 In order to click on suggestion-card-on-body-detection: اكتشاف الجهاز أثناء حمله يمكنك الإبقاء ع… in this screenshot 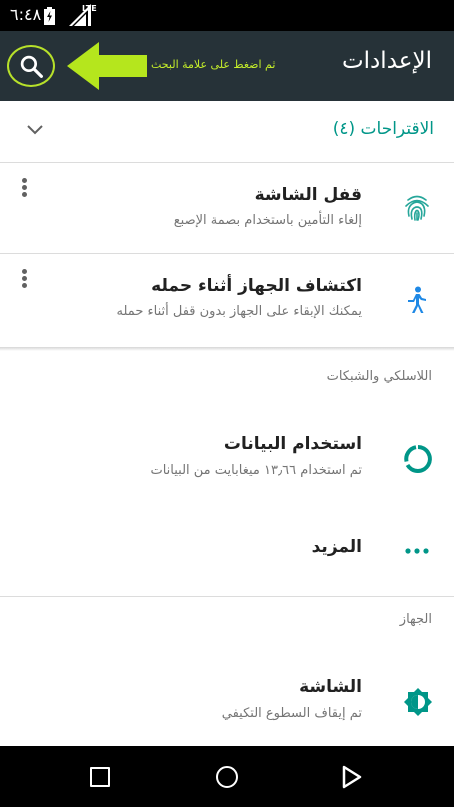, I will do `click(227, 300)`.